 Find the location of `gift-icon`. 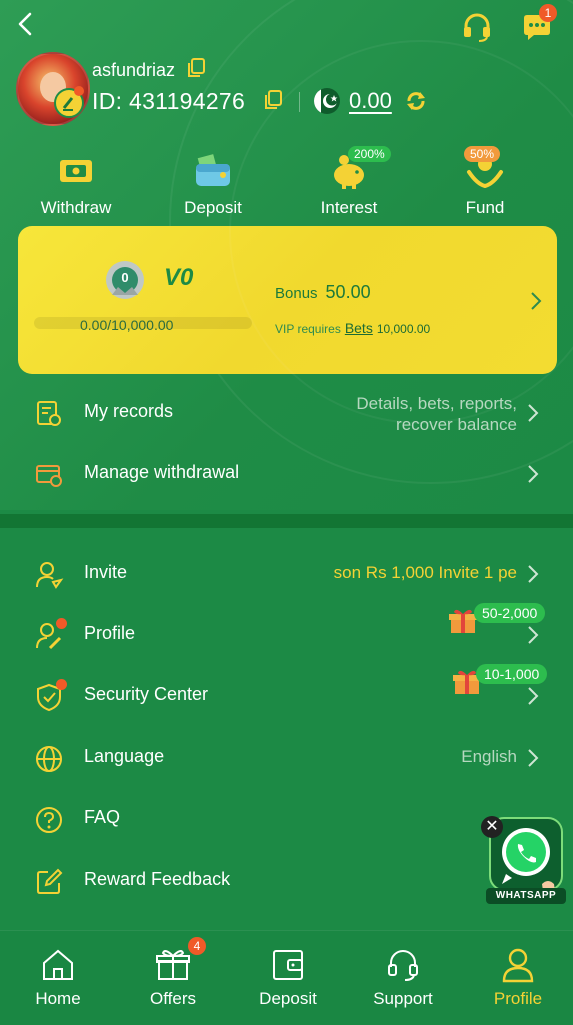

gift-icon is located at coordinates (173, 965).